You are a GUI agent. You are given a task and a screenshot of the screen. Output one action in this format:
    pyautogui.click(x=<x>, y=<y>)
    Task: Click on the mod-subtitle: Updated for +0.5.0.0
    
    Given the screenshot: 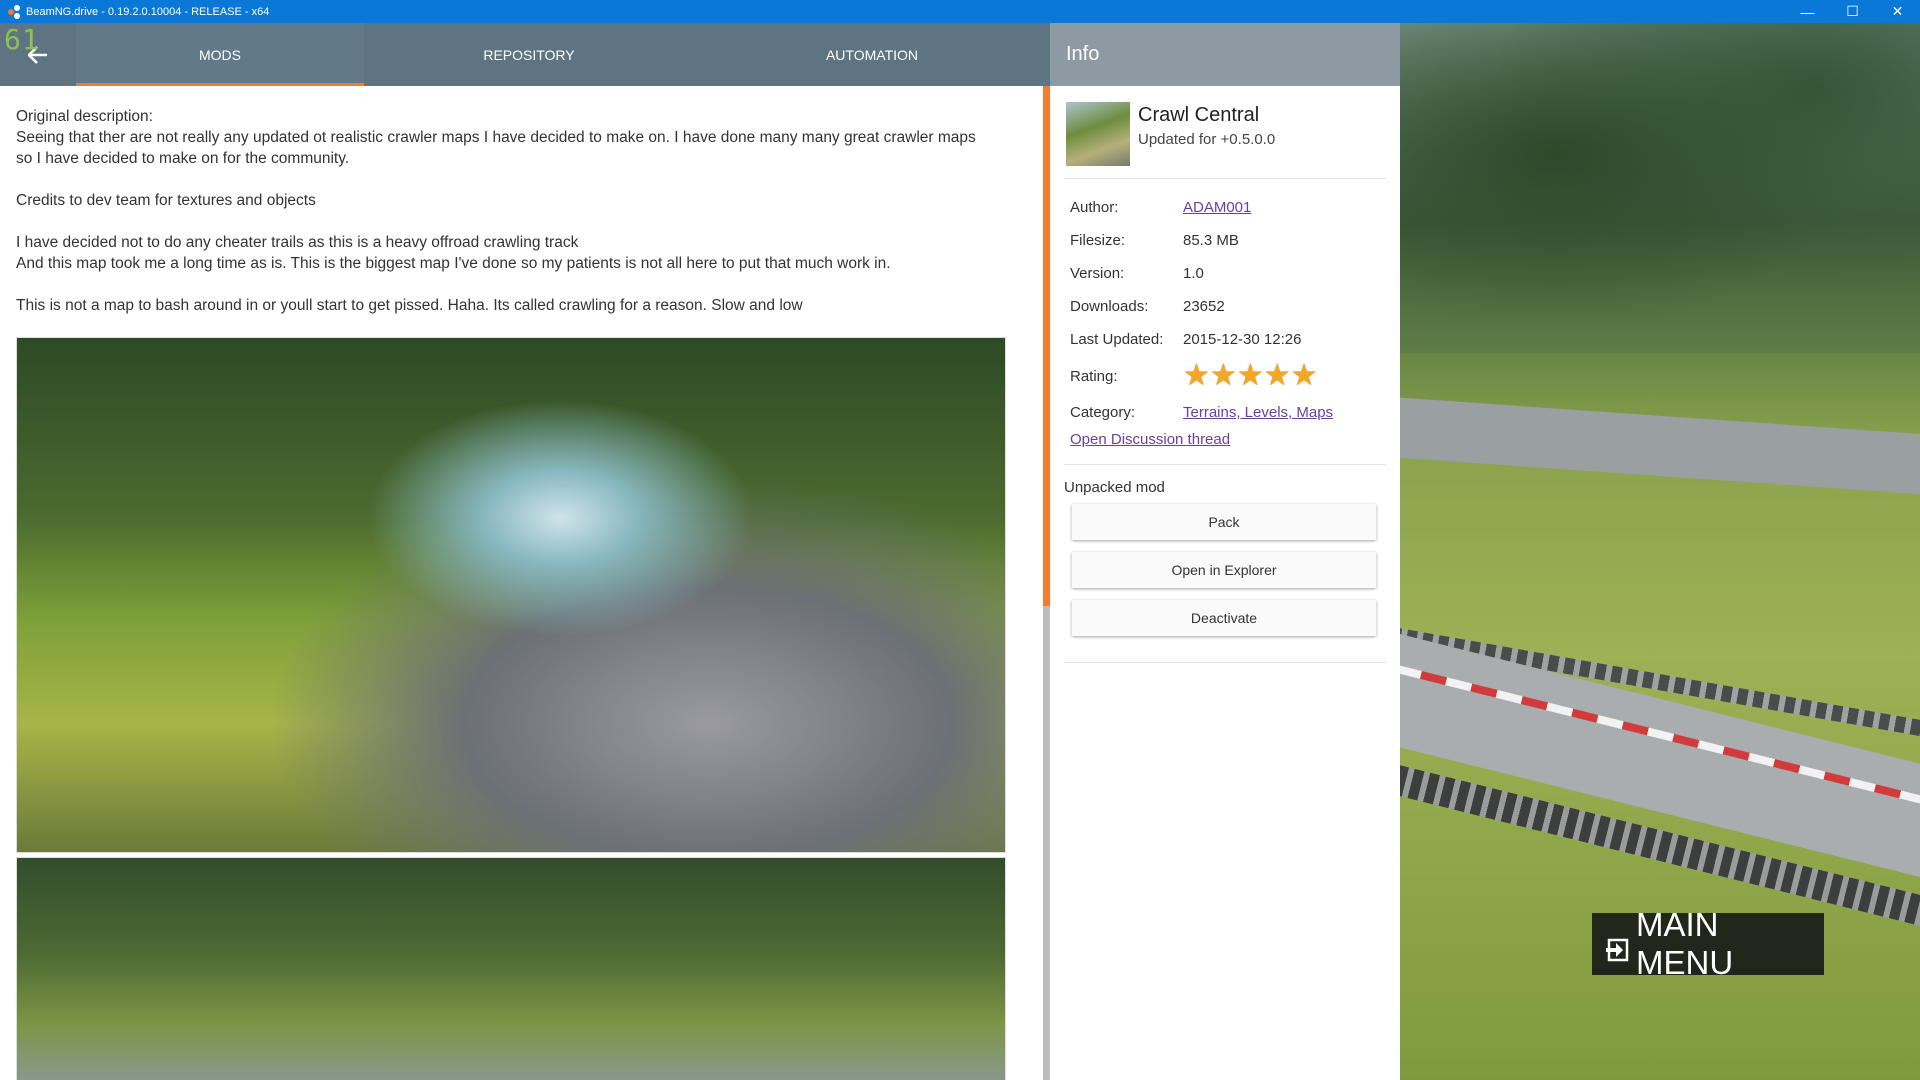 What is the action you would take?
    pyautogui.click(x=1207, y=139)
    